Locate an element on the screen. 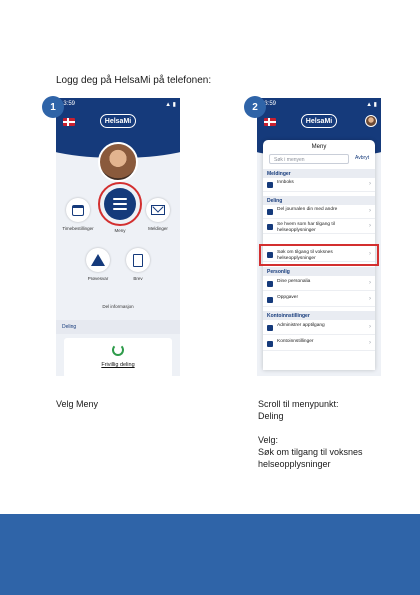 Image resolution: width=420 pixels, height=595 pixels. section-header-account: Kontoinnstillinger is located at coordinates (319, 315).